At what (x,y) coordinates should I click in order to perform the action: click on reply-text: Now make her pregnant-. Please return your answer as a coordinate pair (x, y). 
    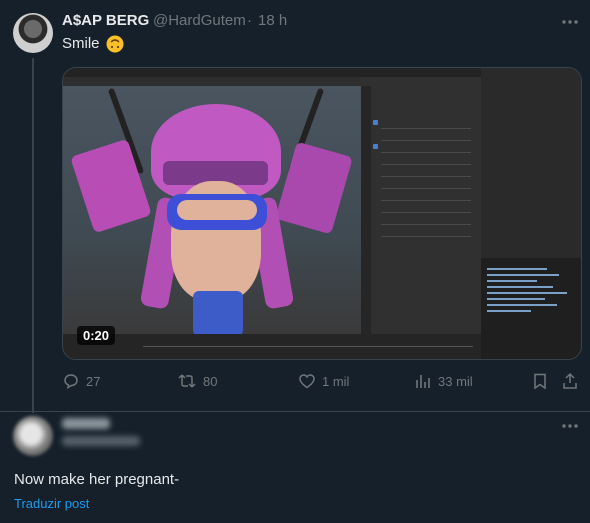
    Looking at the image, I should click on (97, 479).